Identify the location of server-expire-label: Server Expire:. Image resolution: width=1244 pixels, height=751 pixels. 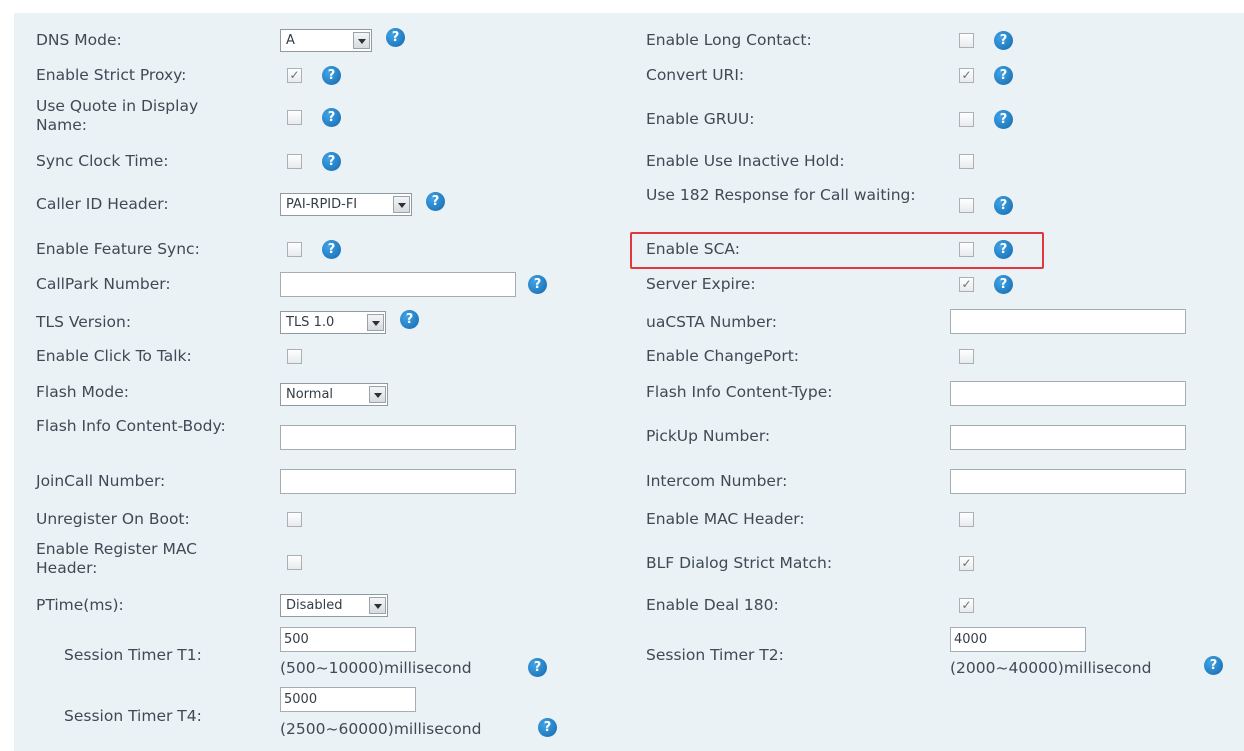
(701, 284).